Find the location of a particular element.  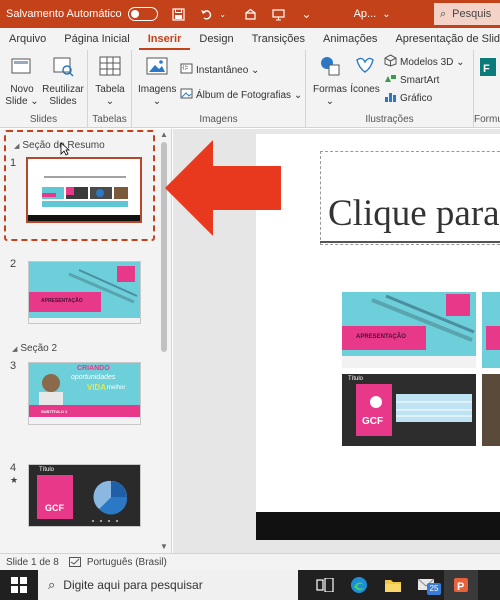

summary-card-2-brand: GCF is located at coordinates (373, 421).